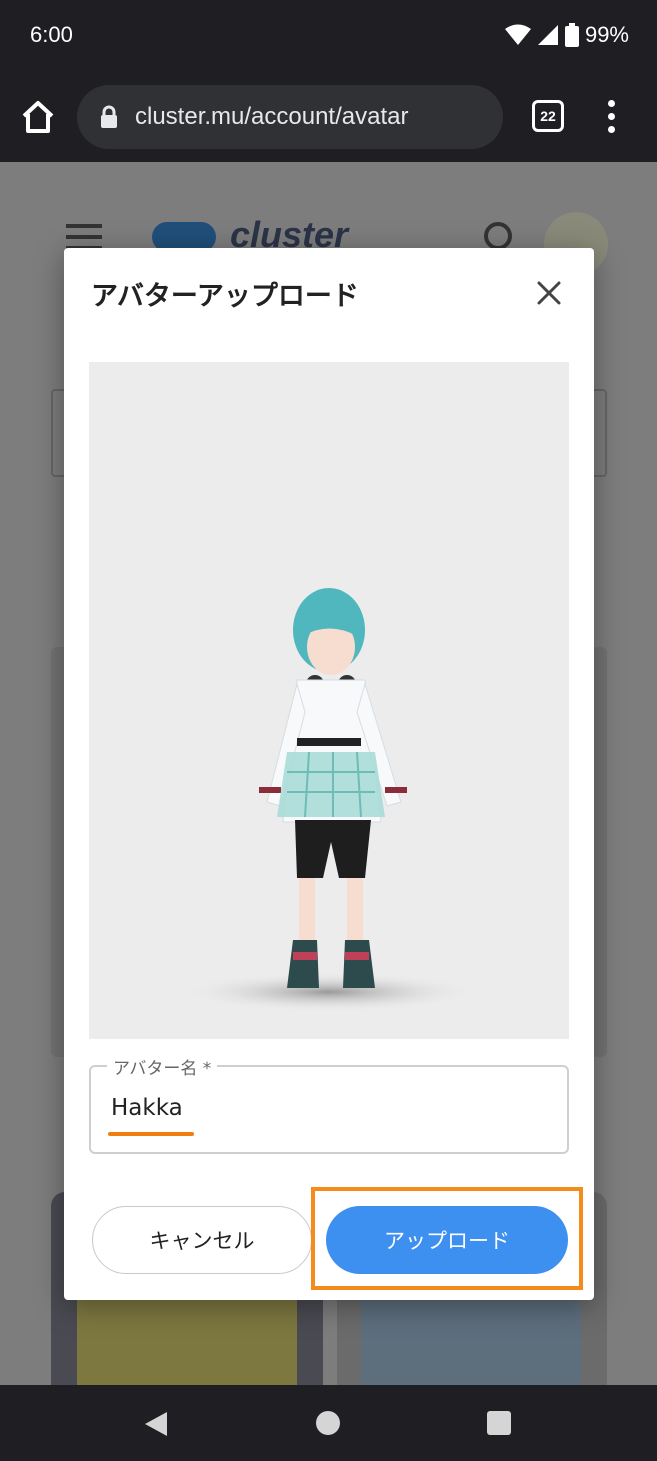  I want to click on dialog-title: アバターアップロード, so click(225, 296).